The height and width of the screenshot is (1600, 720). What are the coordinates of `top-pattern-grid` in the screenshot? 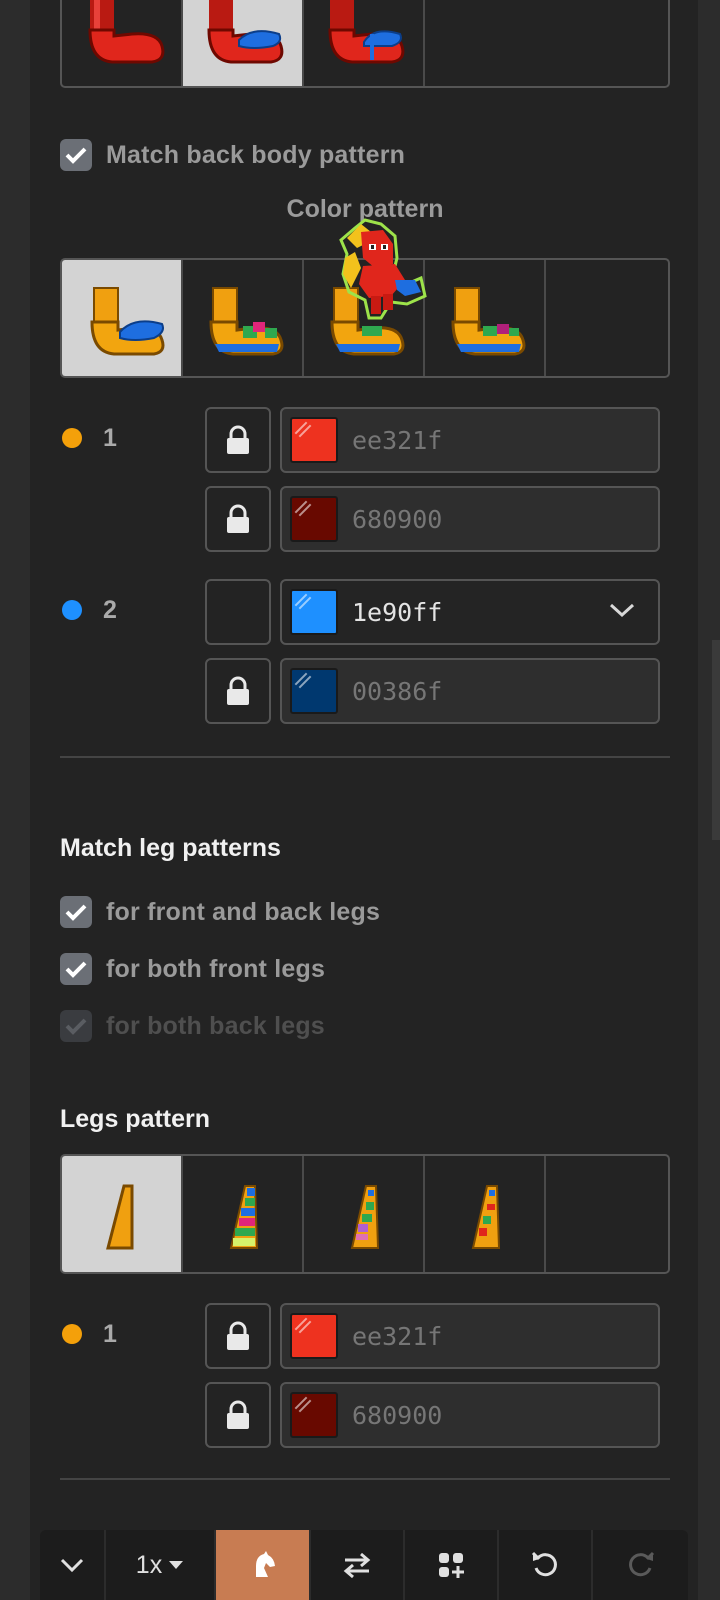 It's located at (365, 44).